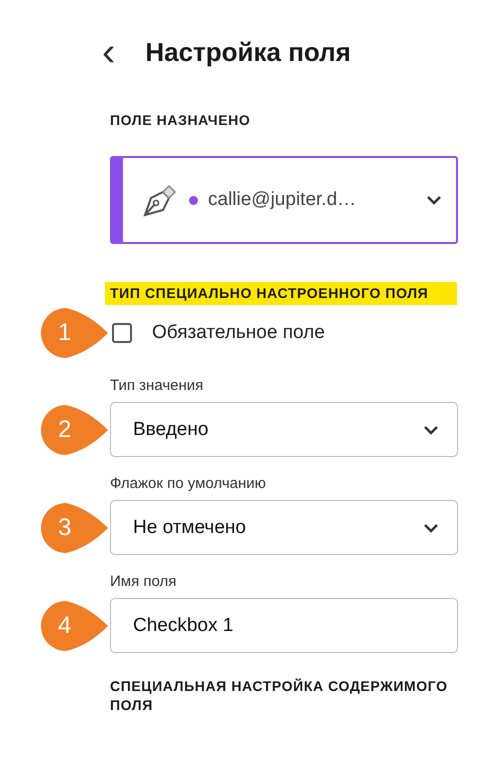 The width and height of the screenshot is (485, 783). I want to click on callout-marker: 2, so click(74, 430).